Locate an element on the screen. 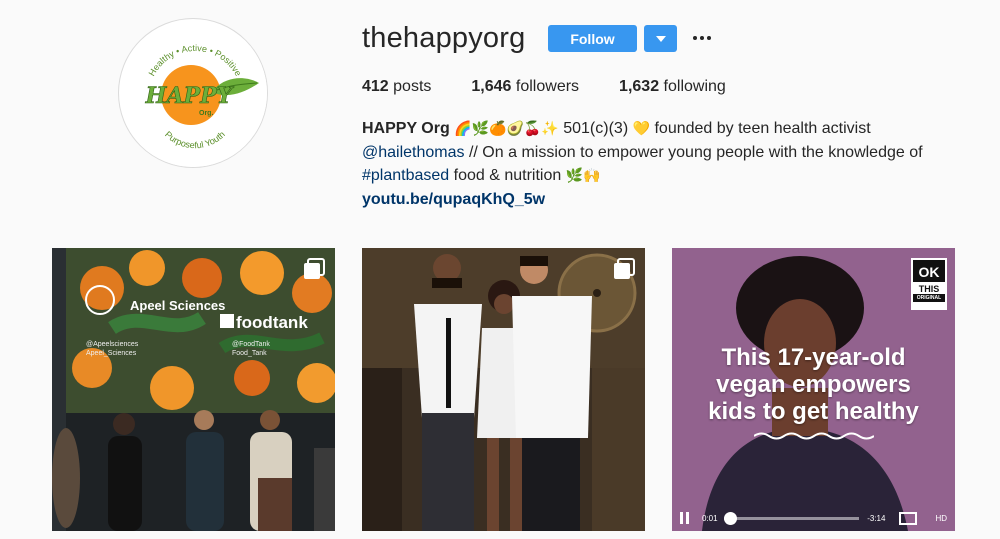  ok-this-logo: OK THIS ORIGINAL is located at coordinates (929, 284).